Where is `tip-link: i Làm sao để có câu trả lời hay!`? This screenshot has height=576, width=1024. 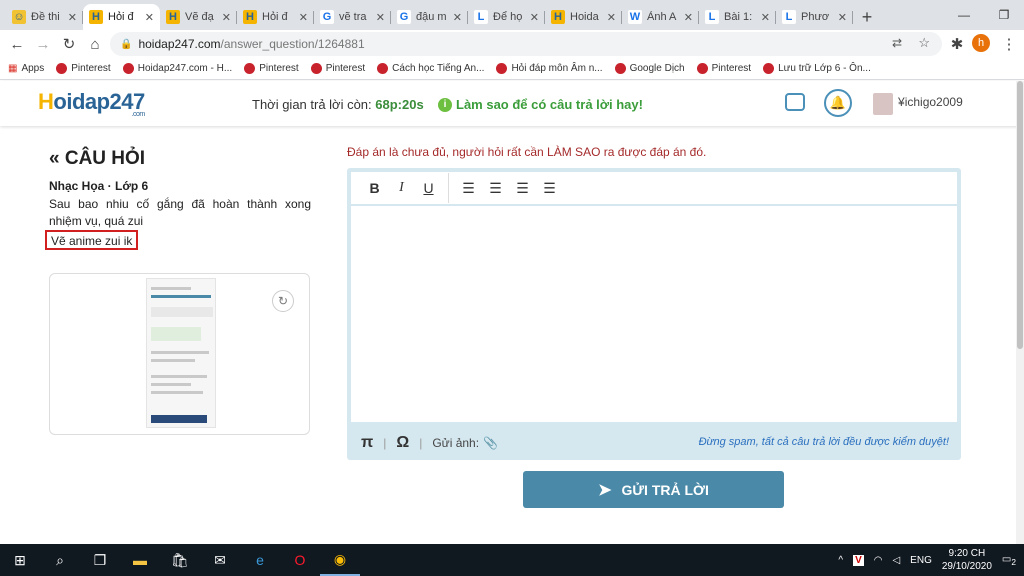
tip-link: i Làm sao để có câu trả lời hay! is located at coordinates (540, 104).